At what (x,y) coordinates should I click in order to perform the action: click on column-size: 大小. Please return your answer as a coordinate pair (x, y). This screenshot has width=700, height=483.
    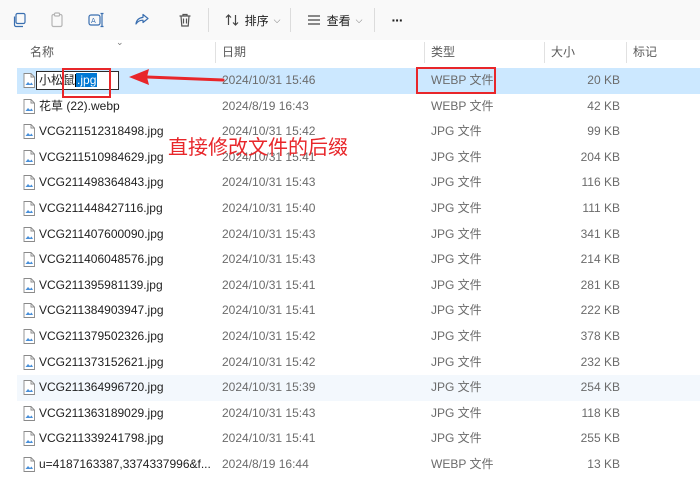
    Looking at the image, I should click on (585, 52).